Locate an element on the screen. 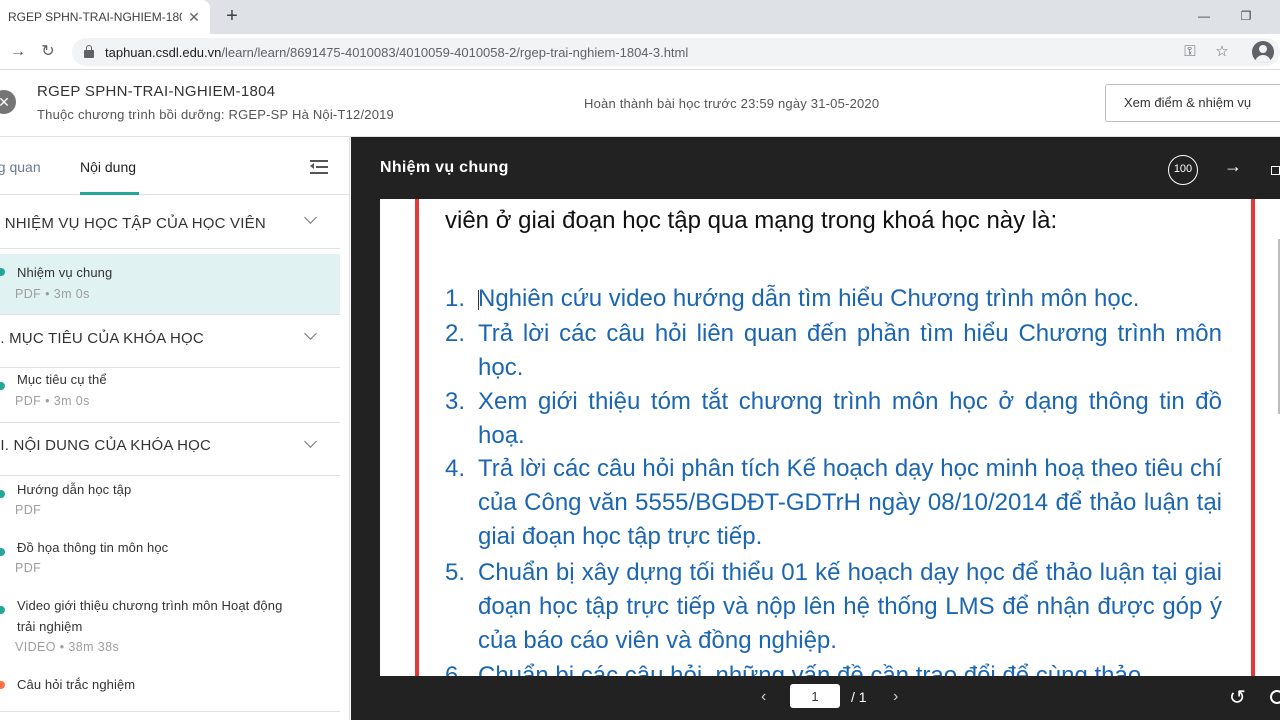 Image resolution: width=1280 pixels, height=720 pixels. fullscreen-icon is located at coordinates (1275, 170).